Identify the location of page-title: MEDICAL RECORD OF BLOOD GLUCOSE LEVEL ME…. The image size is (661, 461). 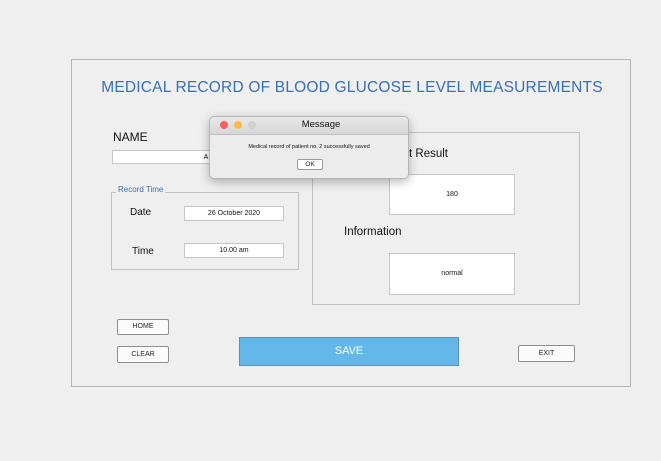
(352, 87).